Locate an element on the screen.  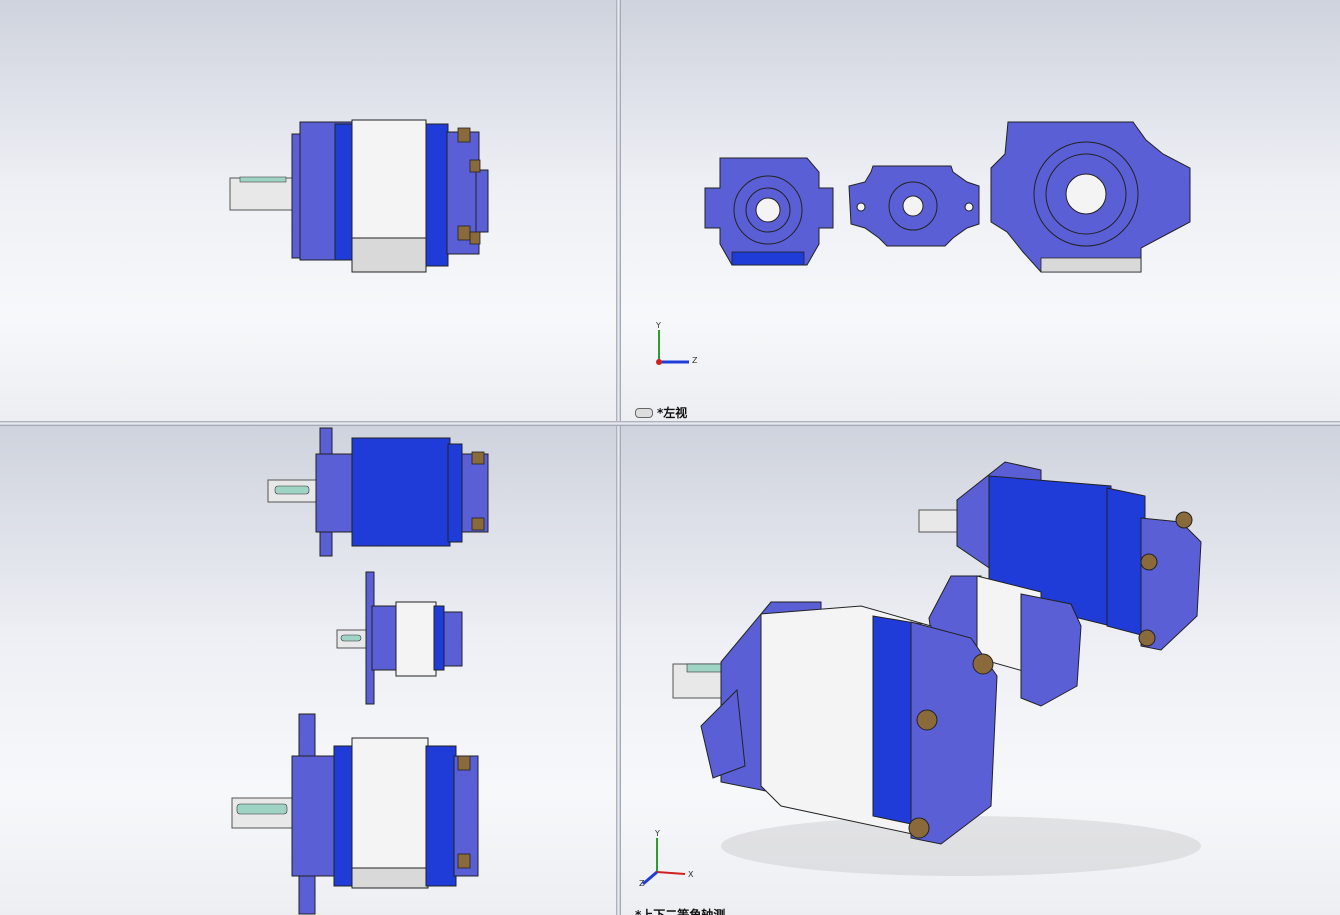
pump-side-view is located at coordinates (359, 196).